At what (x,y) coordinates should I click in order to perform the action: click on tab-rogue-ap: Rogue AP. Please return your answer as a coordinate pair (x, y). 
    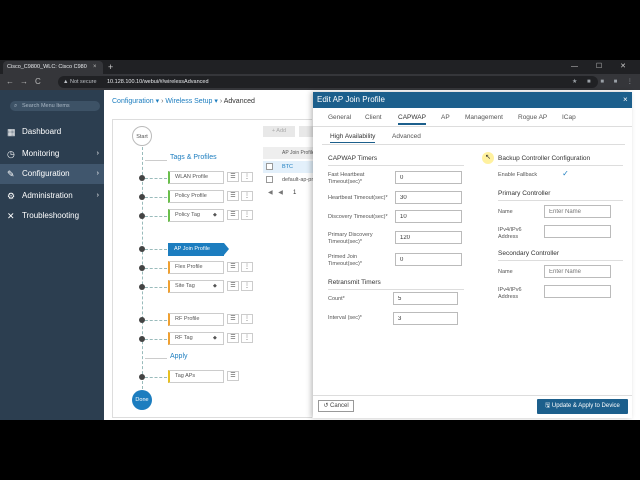
    Looking at the image, I should click on (532, 118).